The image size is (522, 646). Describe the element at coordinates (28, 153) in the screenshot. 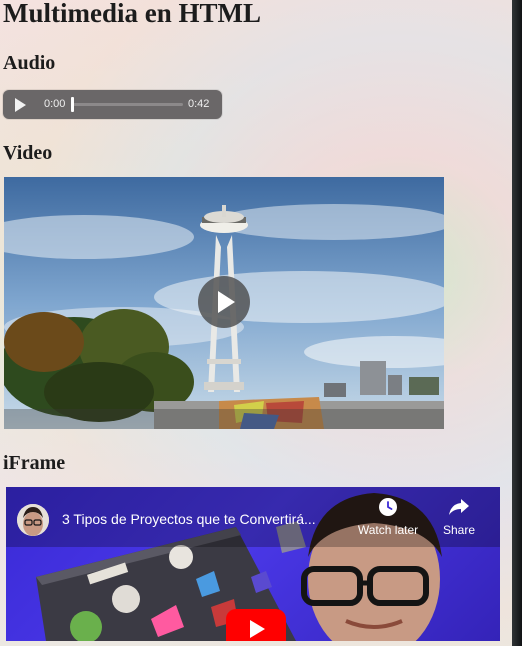

I see `video-heading: Video` at that location.